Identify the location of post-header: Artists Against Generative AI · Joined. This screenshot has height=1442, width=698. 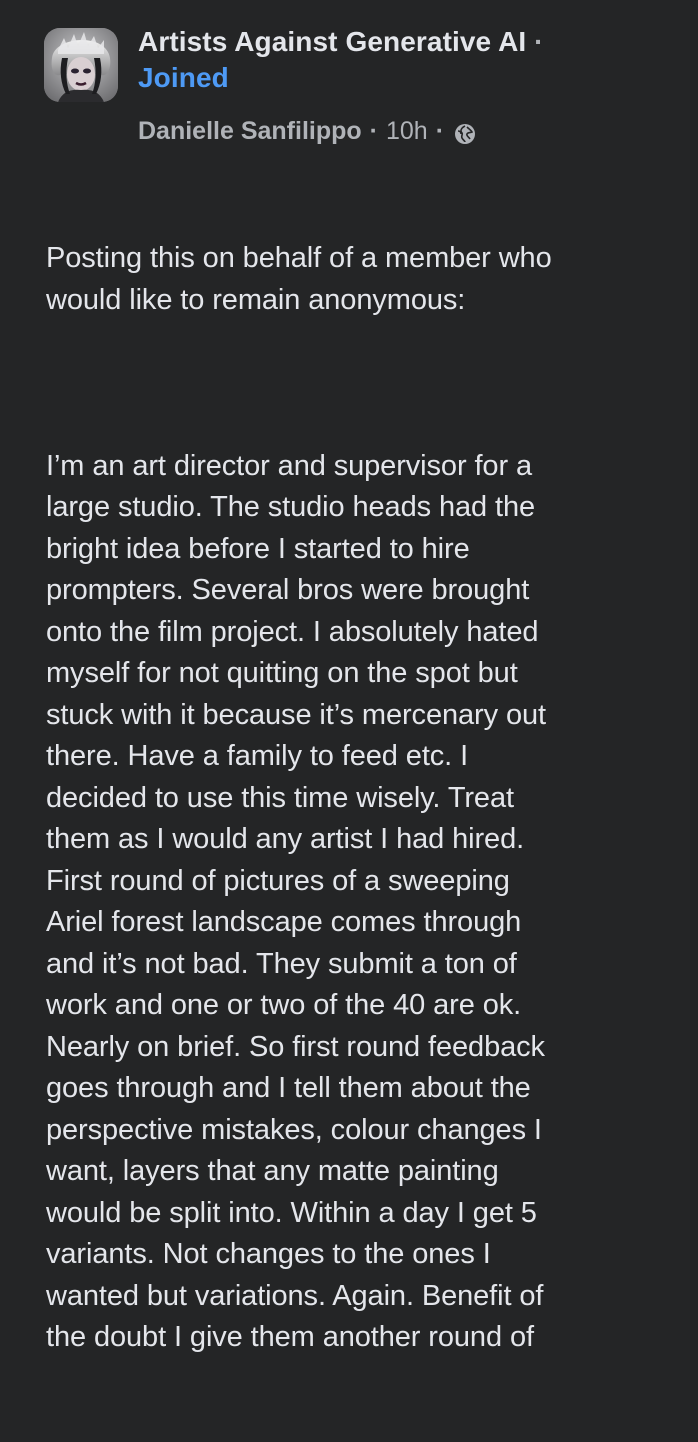
(408, 60).